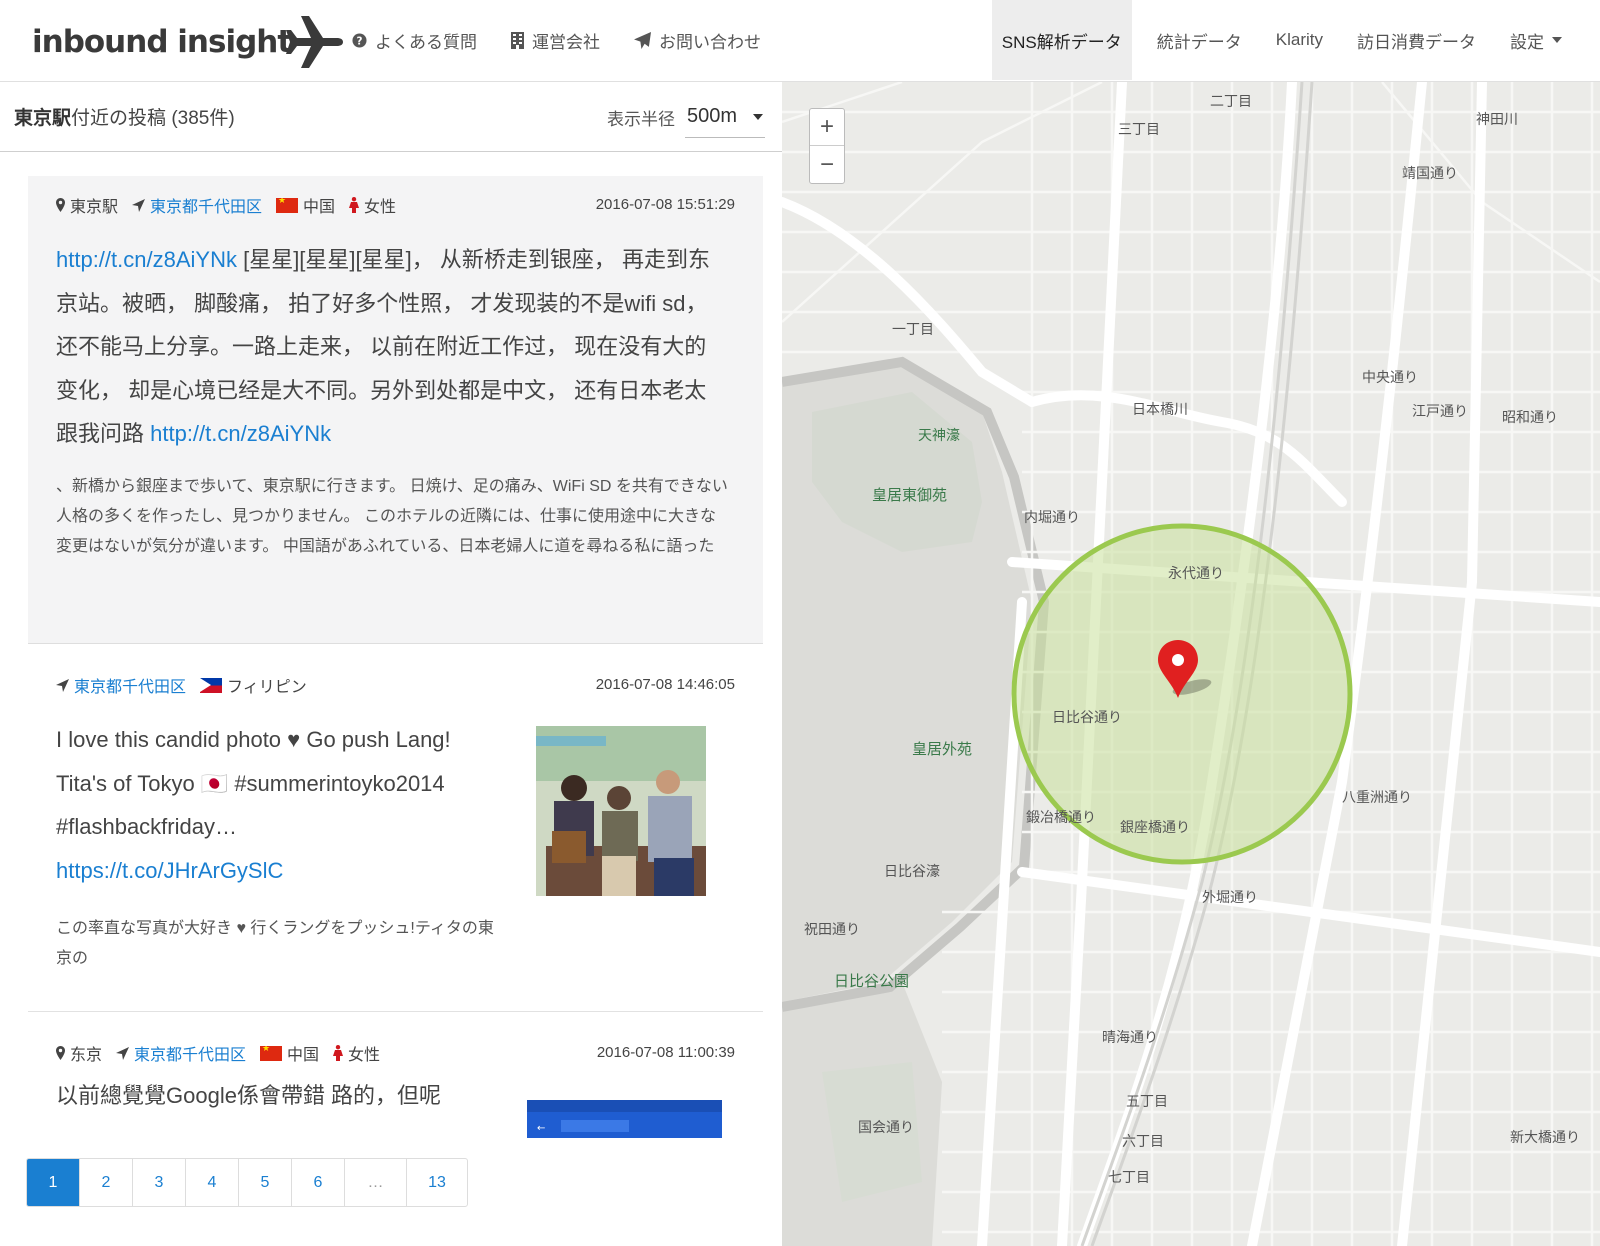  What do you see at coordinates (1130, 1038) in the screenshot?
I see `map-label-text: 晴海通り` at bounding box center [1130, 1038].